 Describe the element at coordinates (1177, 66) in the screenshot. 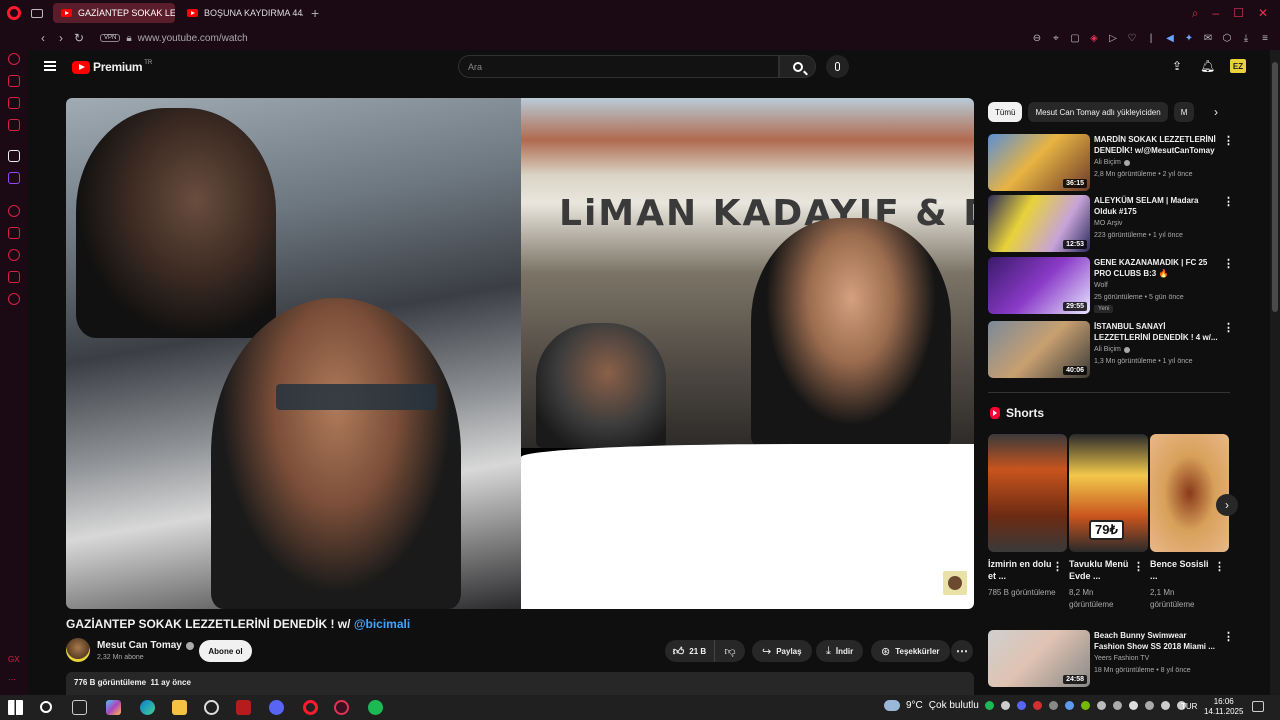

I see `upload-icon: ⇪` at that location.